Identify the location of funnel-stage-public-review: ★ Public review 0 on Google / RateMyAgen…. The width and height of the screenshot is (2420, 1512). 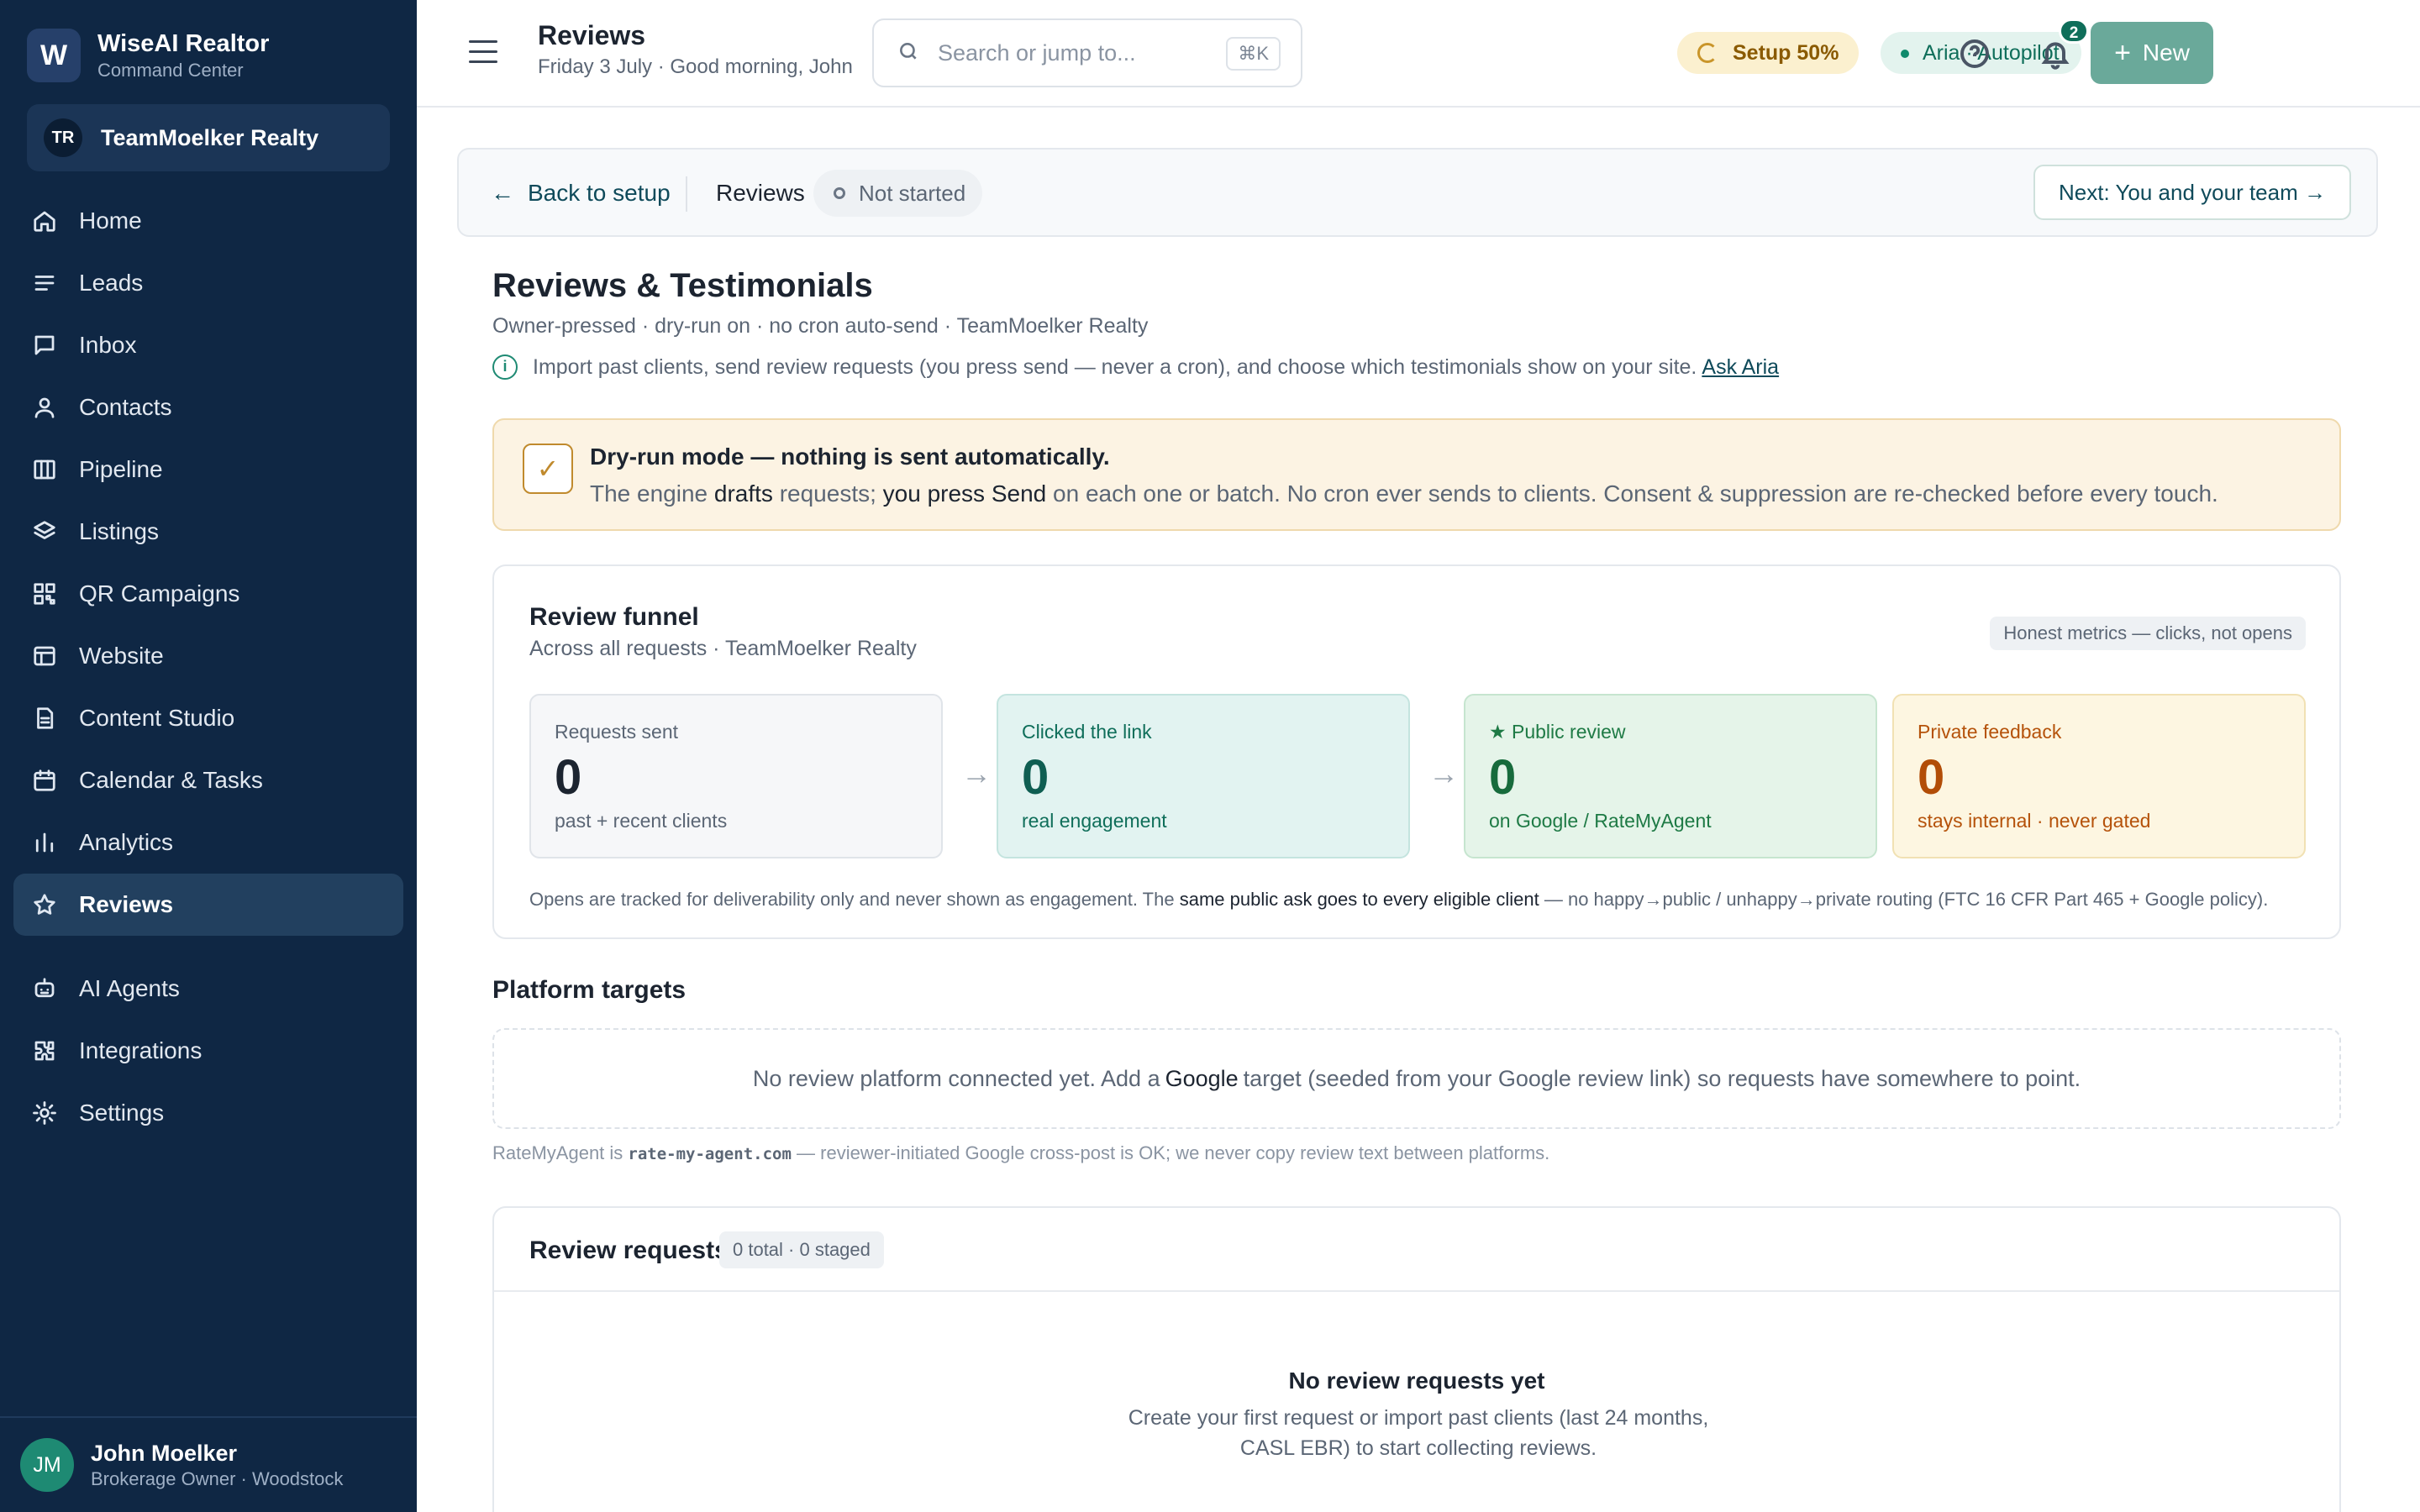
(1670, 776).